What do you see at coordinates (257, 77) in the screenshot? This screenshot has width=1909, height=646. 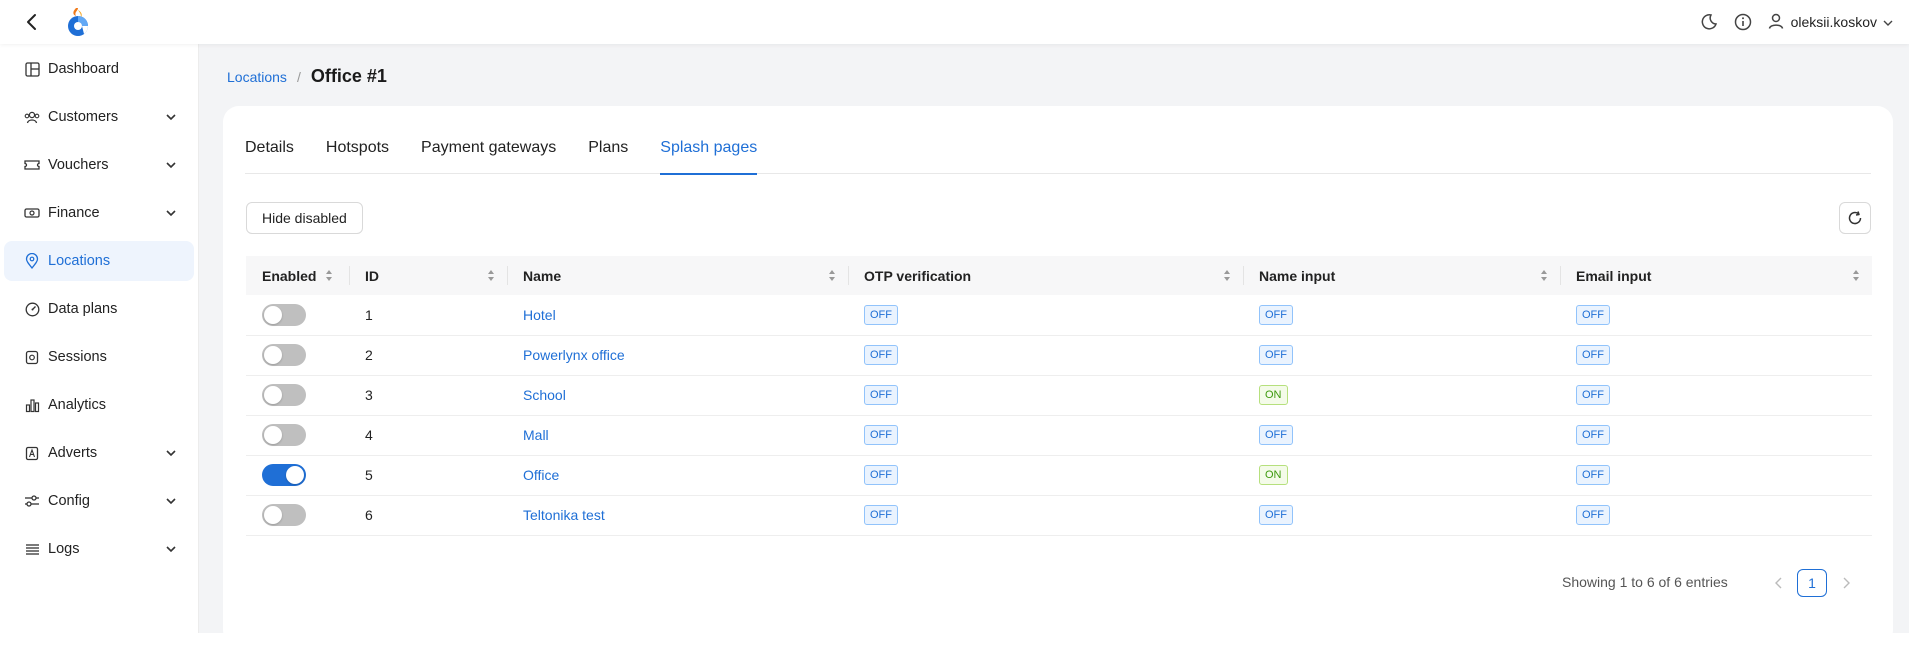 I see `breadcrumb-locations-link: Locations` at bounding box center [257, 77].